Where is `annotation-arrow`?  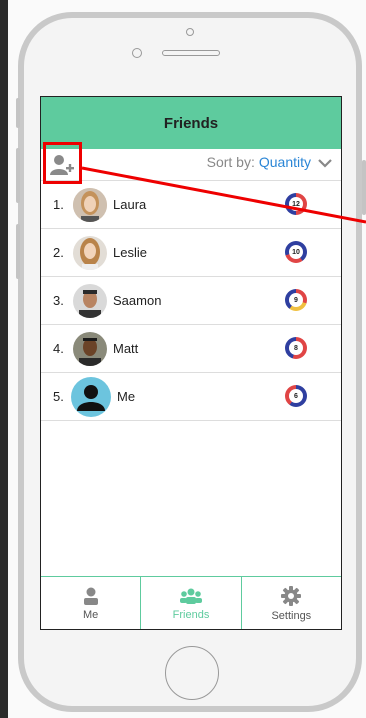 annotation-arrow is located at coordinates (223, 195).